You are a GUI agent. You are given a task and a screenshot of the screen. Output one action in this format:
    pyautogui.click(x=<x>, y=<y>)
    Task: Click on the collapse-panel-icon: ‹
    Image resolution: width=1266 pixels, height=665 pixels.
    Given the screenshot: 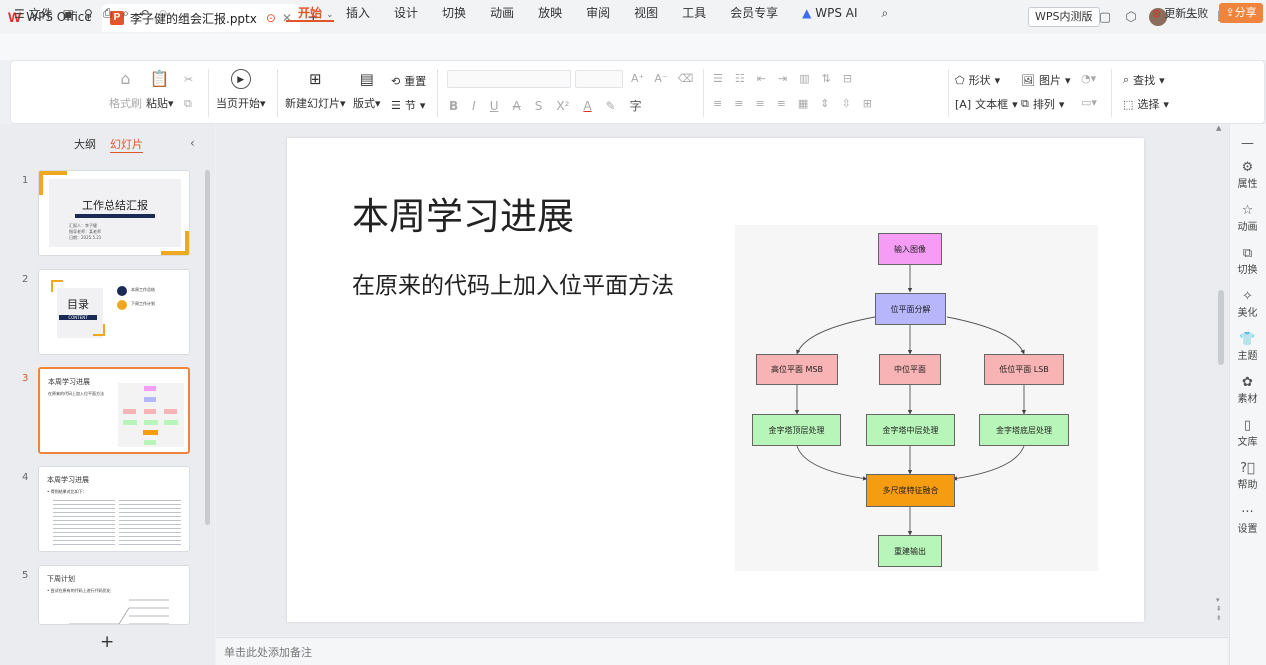 What is the action you would take?
    pyautogui.click(x=192, y=143)
    